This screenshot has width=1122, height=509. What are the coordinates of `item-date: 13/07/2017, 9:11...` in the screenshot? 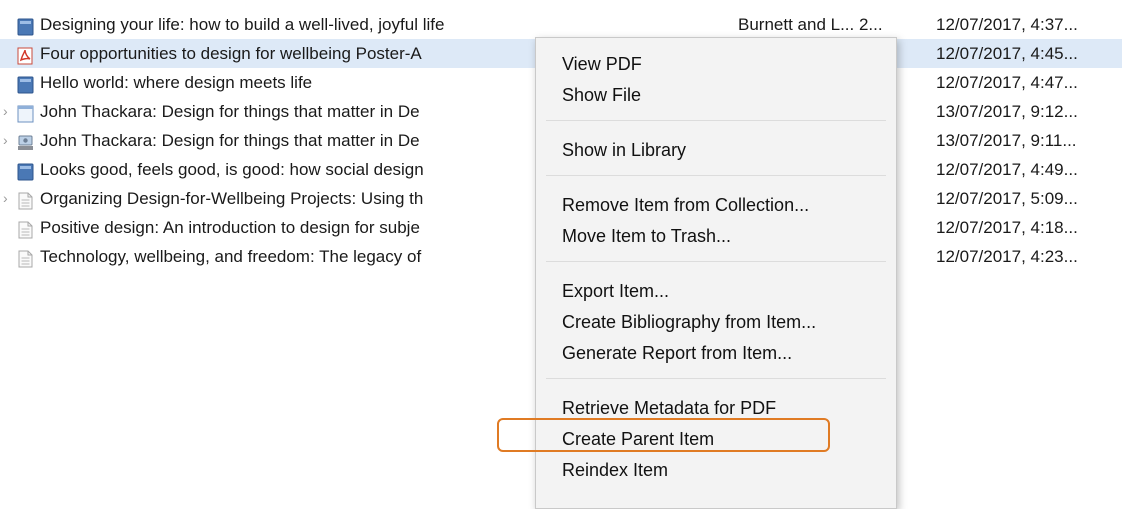 It's located at (1006, 140).